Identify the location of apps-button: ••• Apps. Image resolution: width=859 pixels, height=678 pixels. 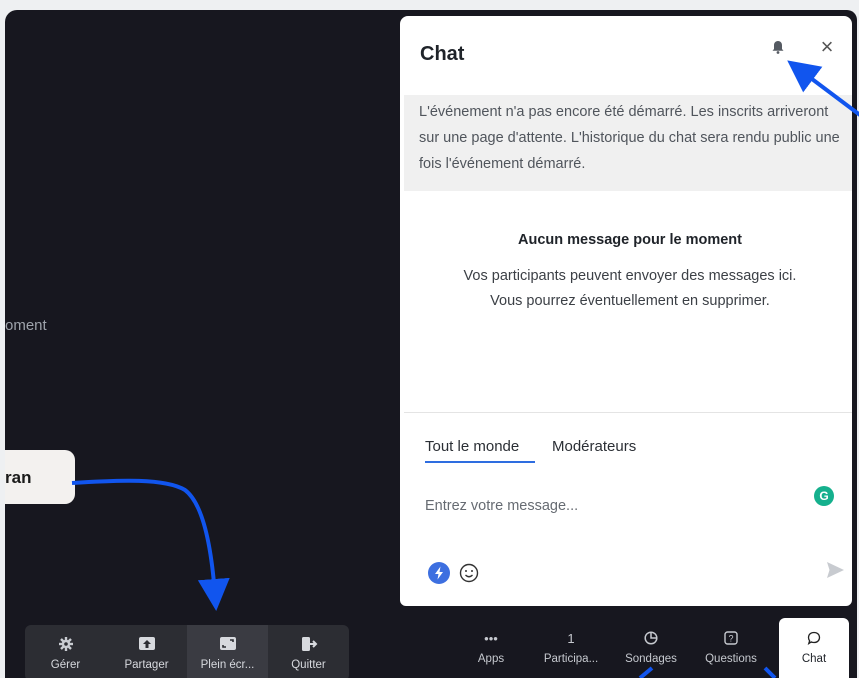
(491, 648).